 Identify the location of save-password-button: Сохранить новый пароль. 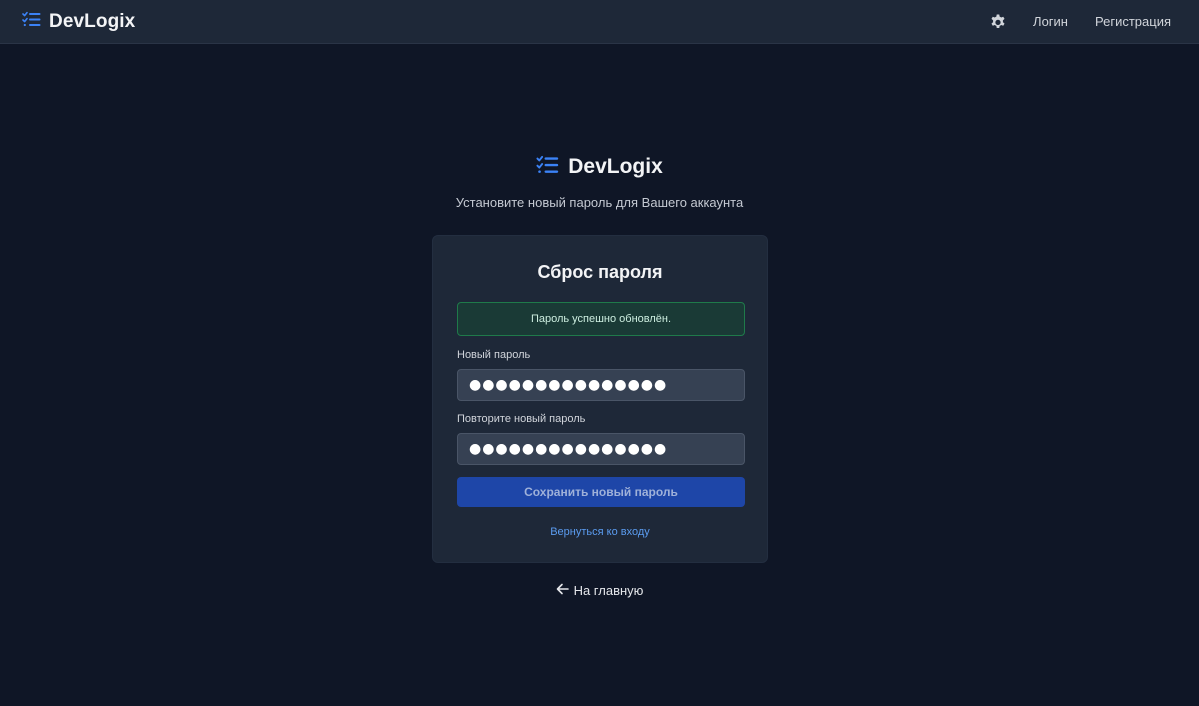
(601, 492).